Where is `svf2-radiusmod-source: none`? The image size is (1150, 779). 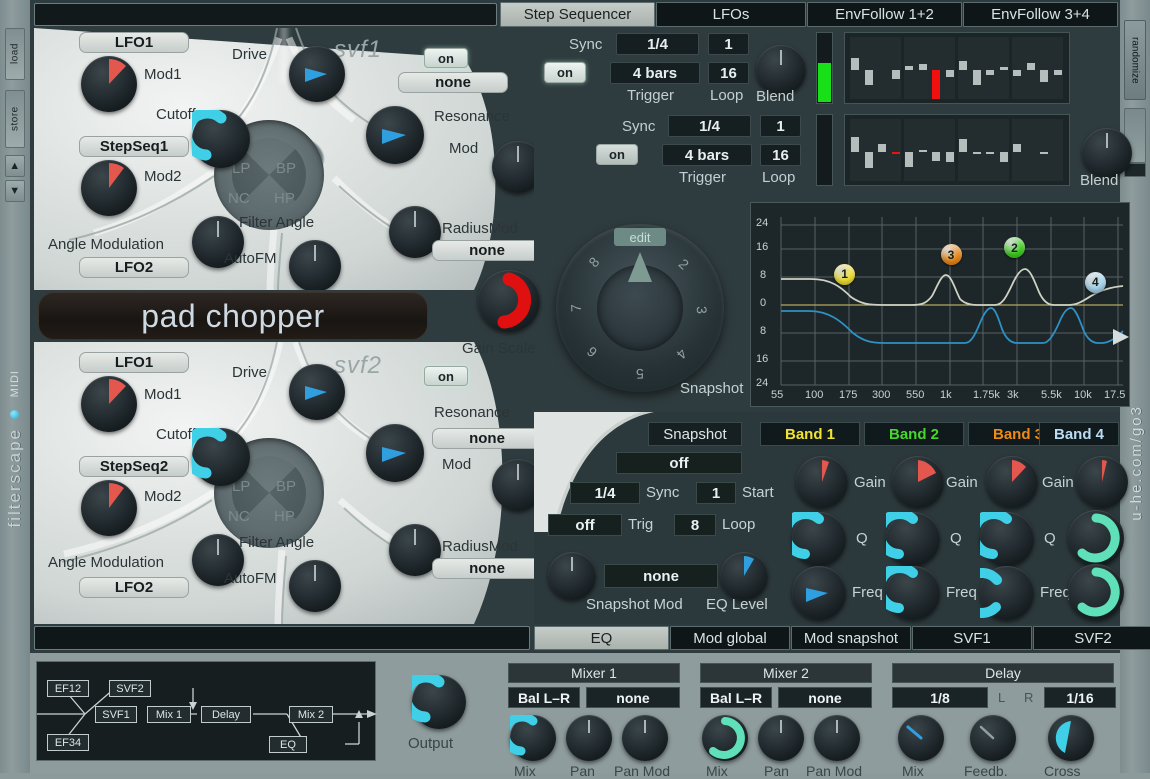
svf2-radiusmod-source: none is located at coordinates (483, 568).